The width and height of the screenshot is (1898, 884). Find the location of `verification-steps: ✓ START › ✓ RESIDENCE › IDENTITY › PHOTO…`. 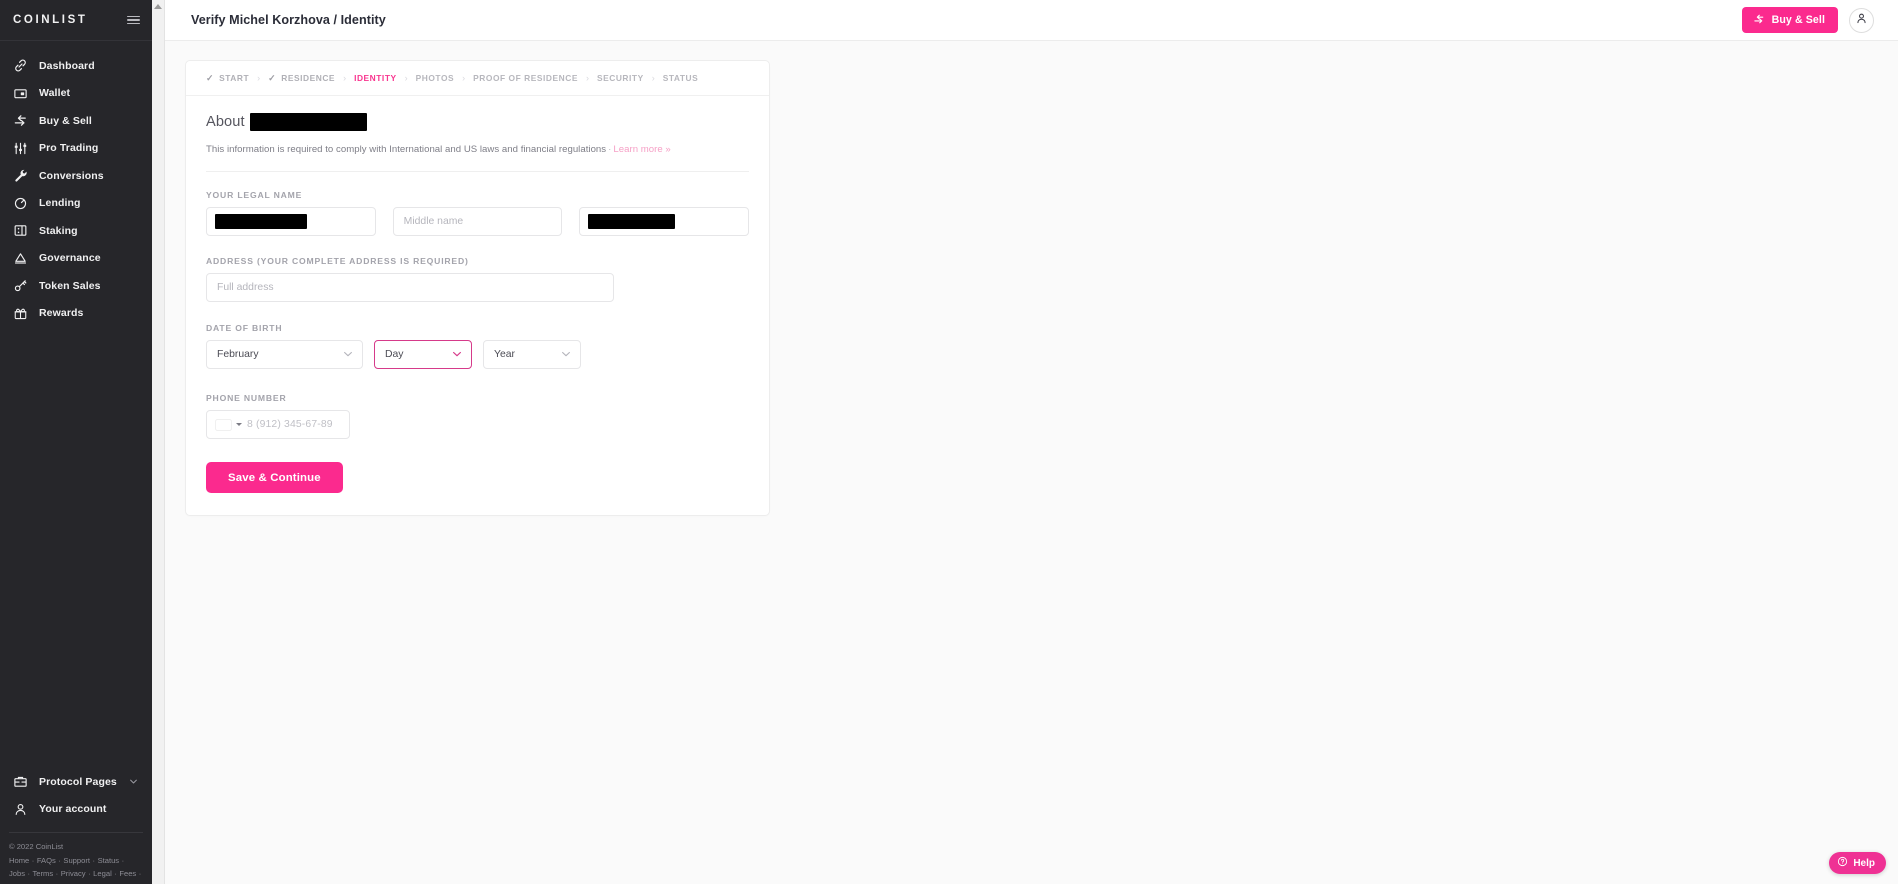

verification-steps: ✓ START › ✓ RESIDENCE › IDENTITY › PHOTO… is located at coordinates (477, 78).